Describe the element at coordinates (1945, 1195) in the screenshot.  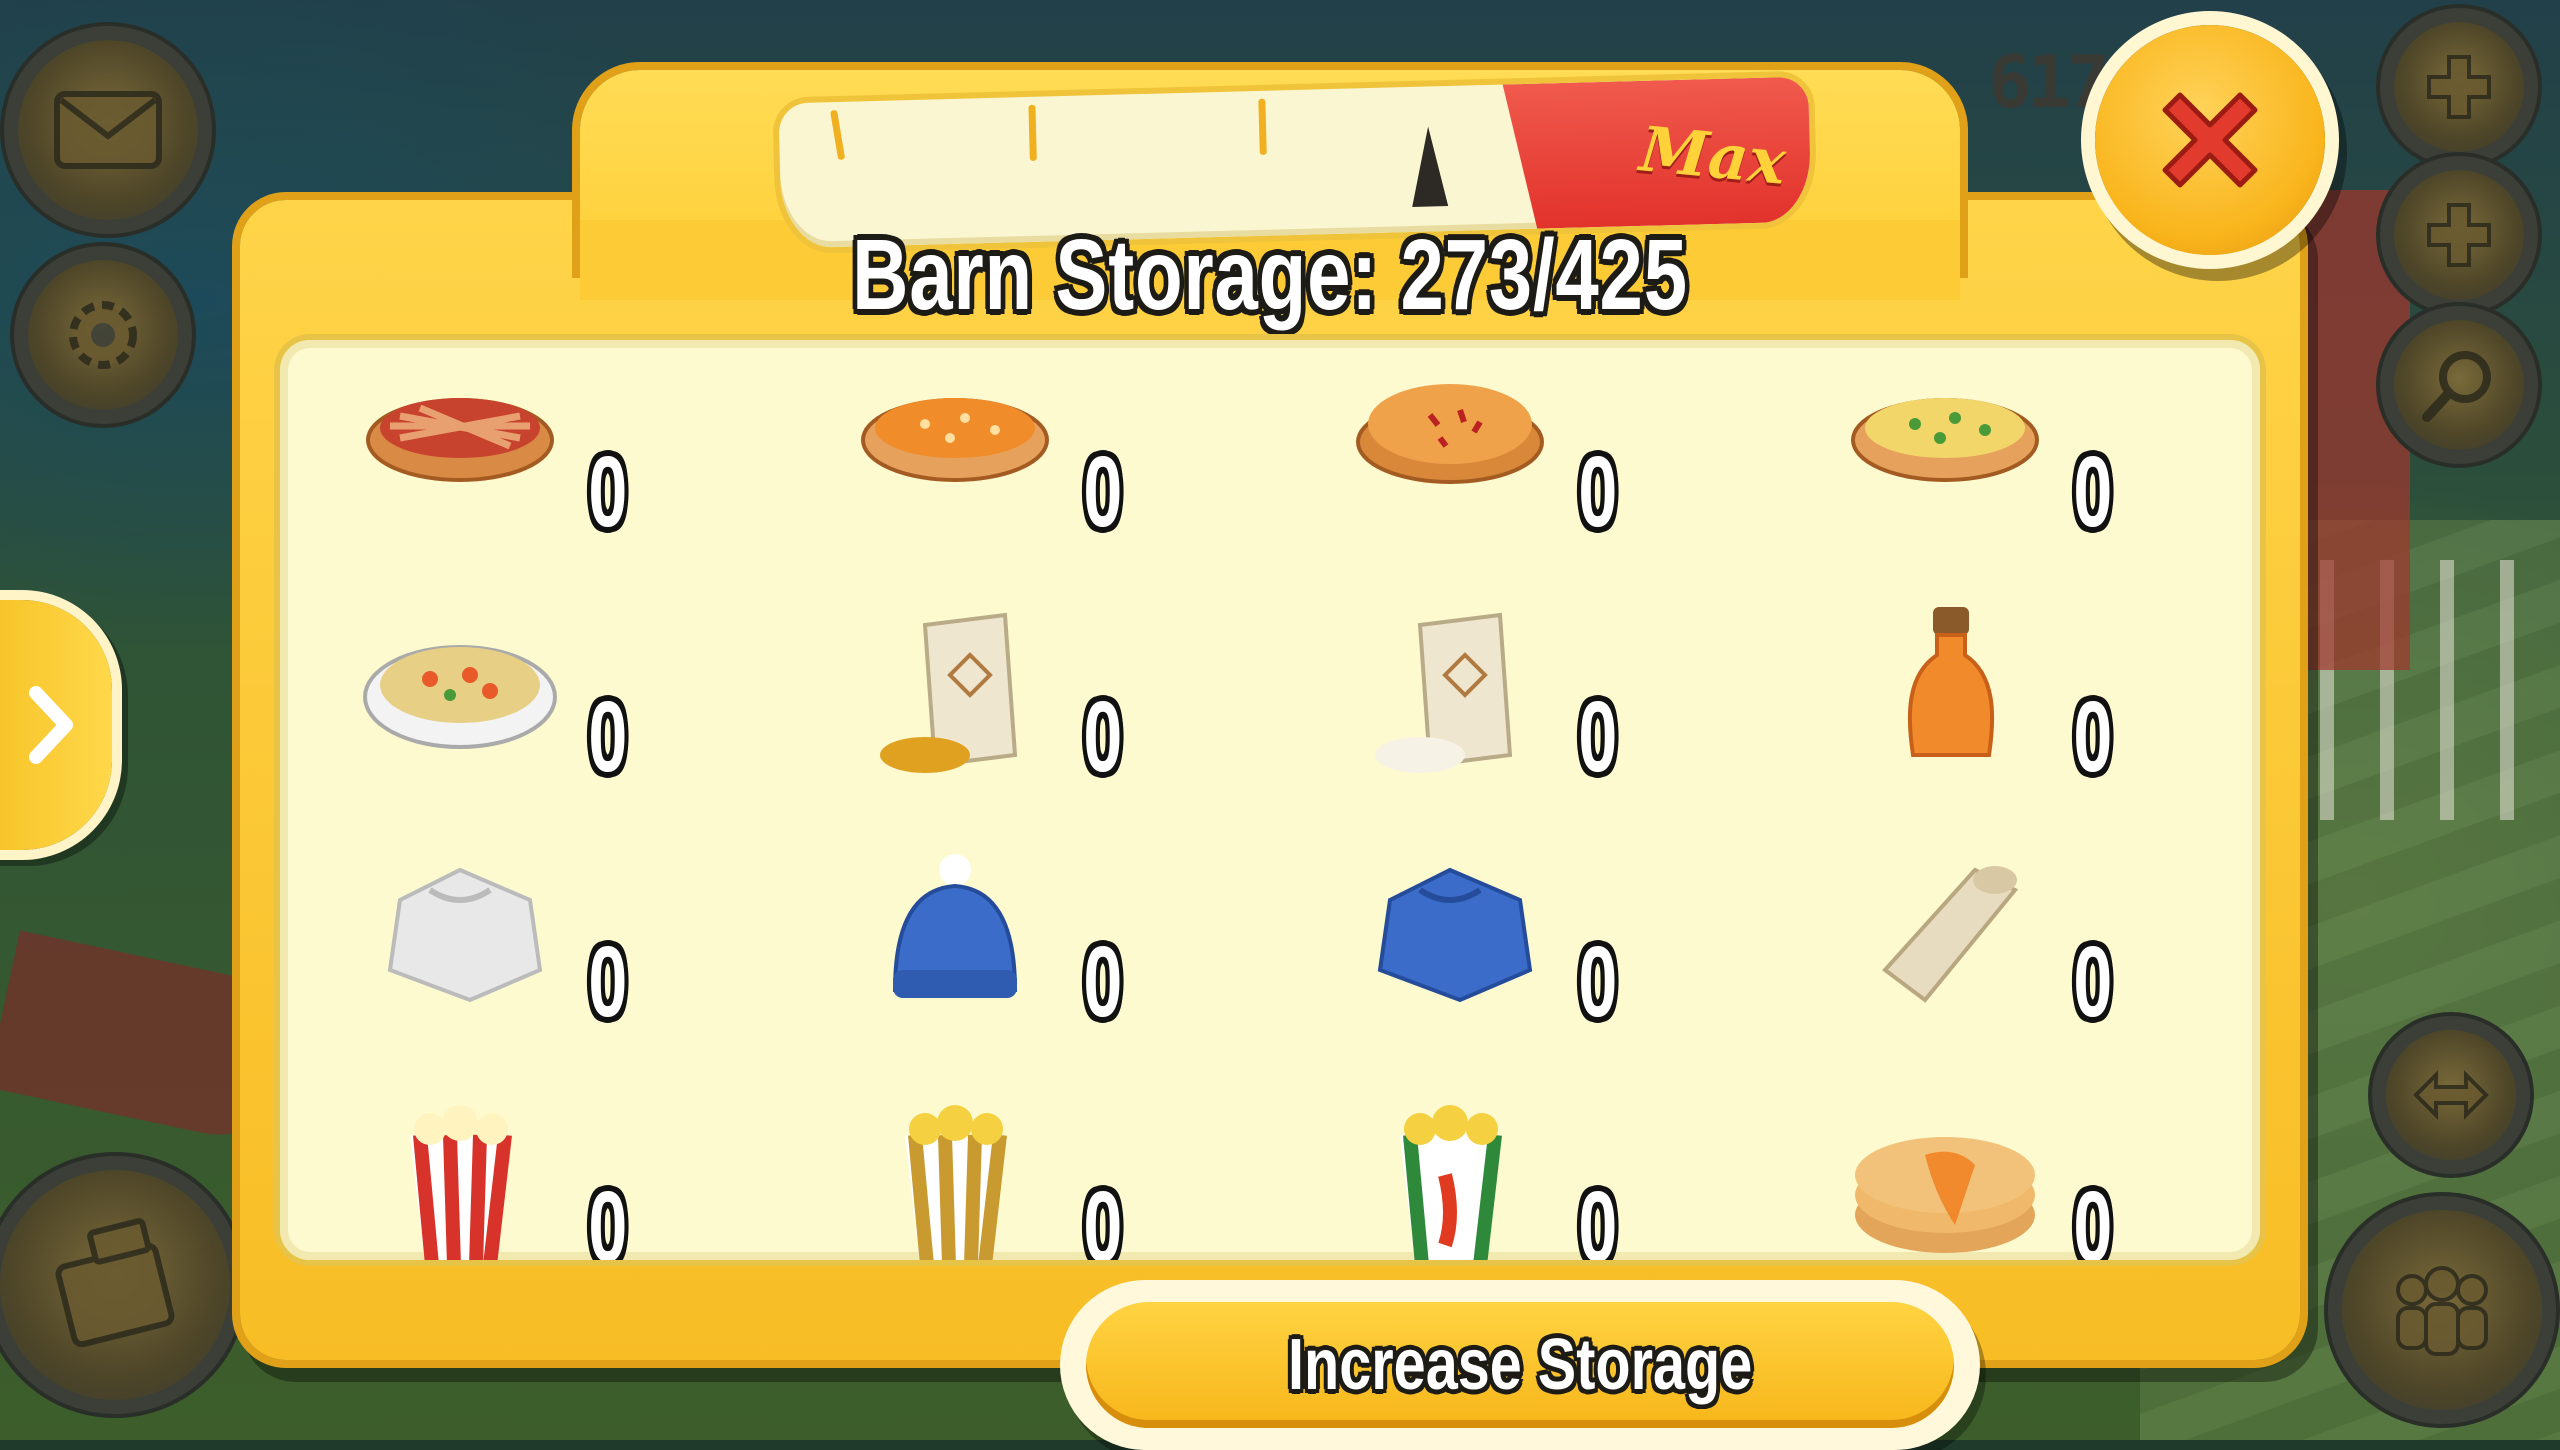
I see `pancakes-icon` at that location.